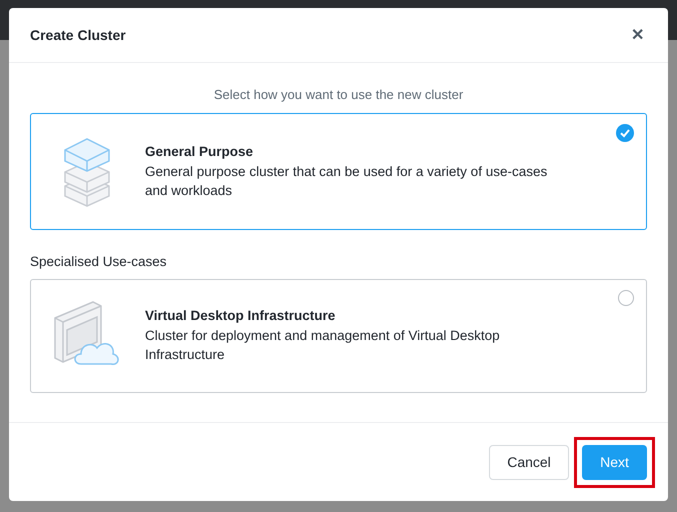 This screenshot has width=677, height=512. Describe the element at coordinates (346, 181) in the screenshot. I see `option-description: General purpose cluster that can be used for a variety of use-cases and workloads` at that location.